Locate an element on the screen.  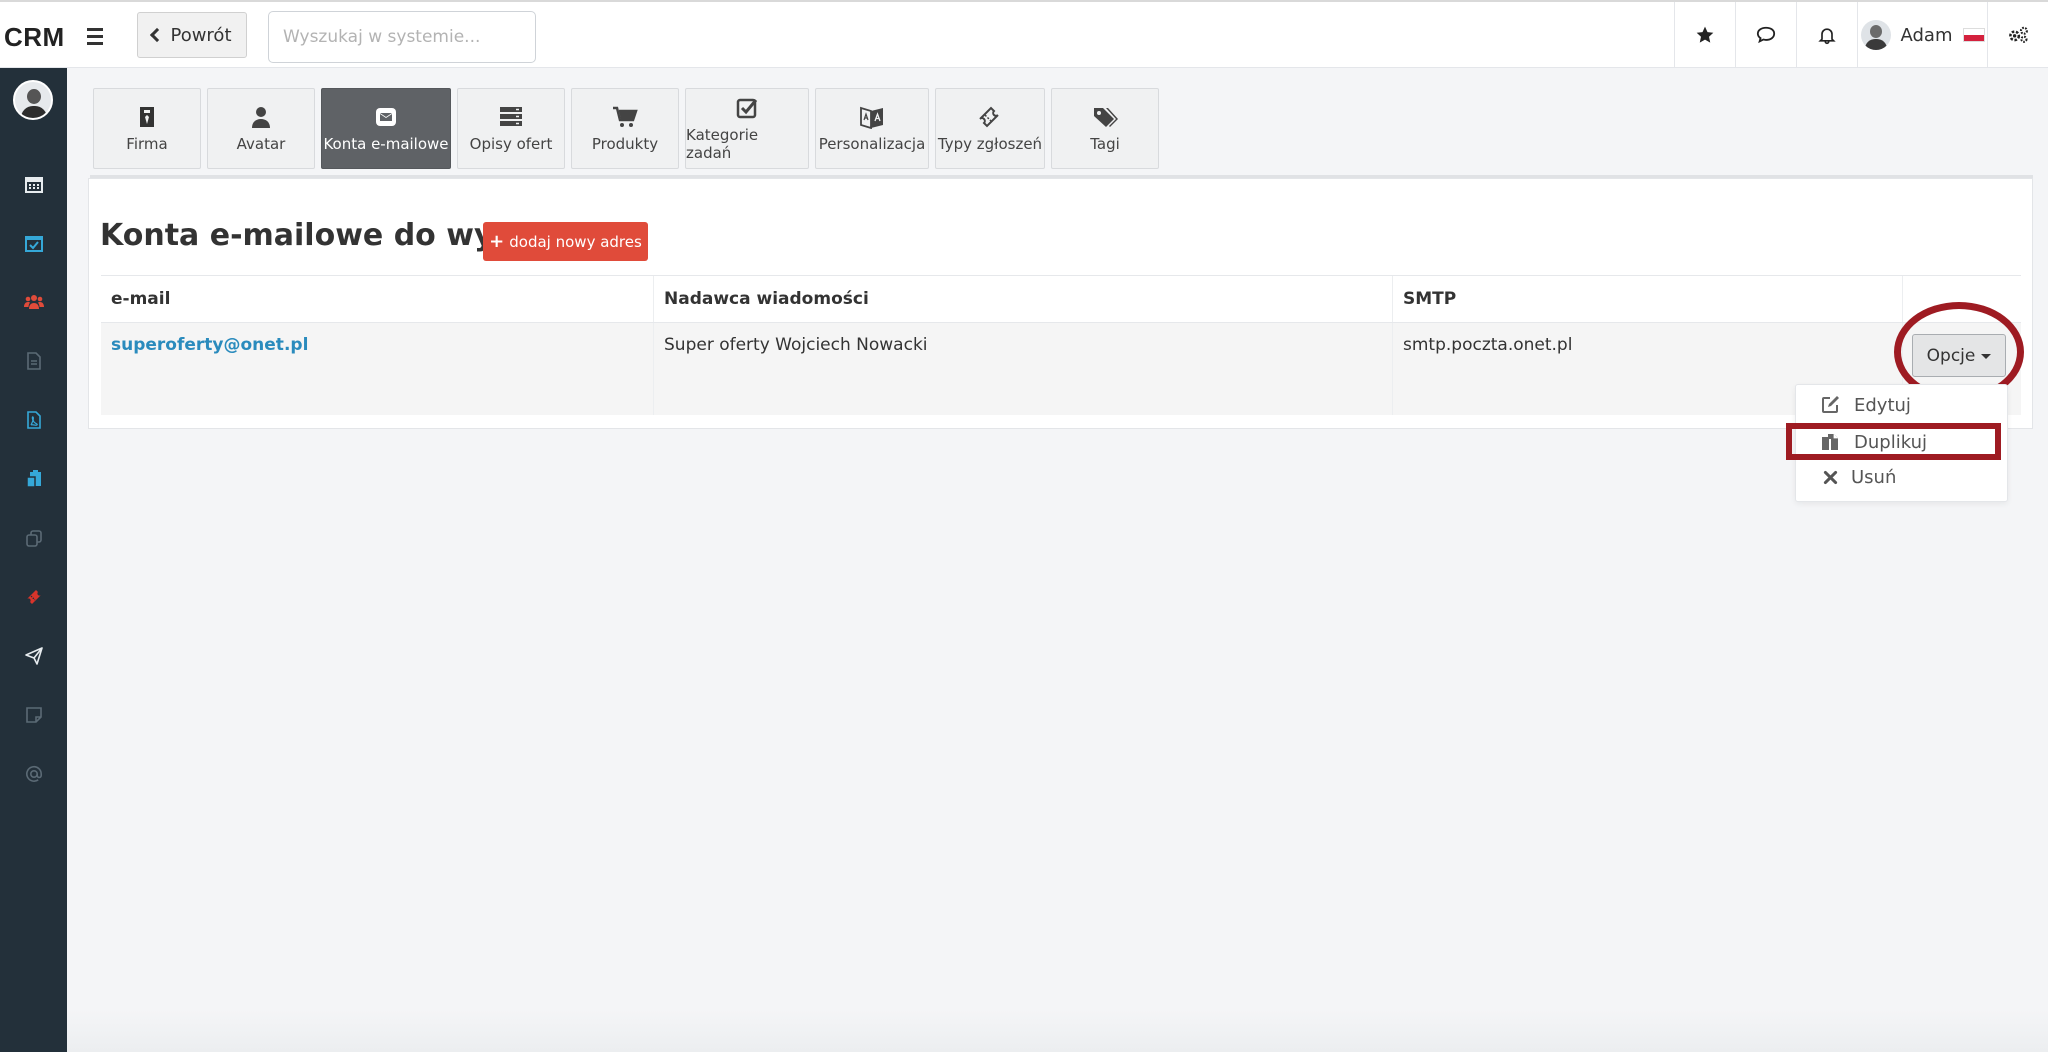
cart-icon is located at coordinates (625, 116).